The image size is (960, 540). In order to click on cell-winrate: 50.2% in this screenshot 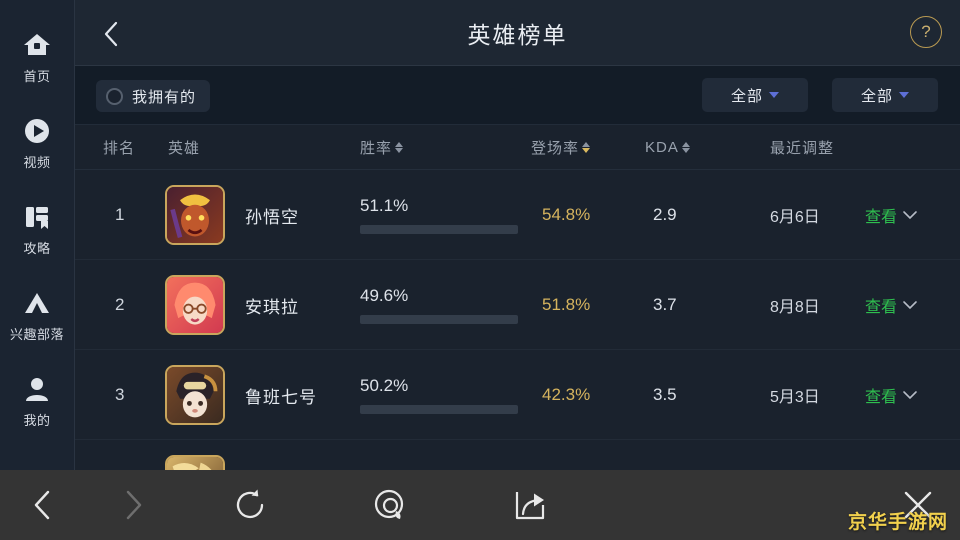, I will do `click(439, 395)`.